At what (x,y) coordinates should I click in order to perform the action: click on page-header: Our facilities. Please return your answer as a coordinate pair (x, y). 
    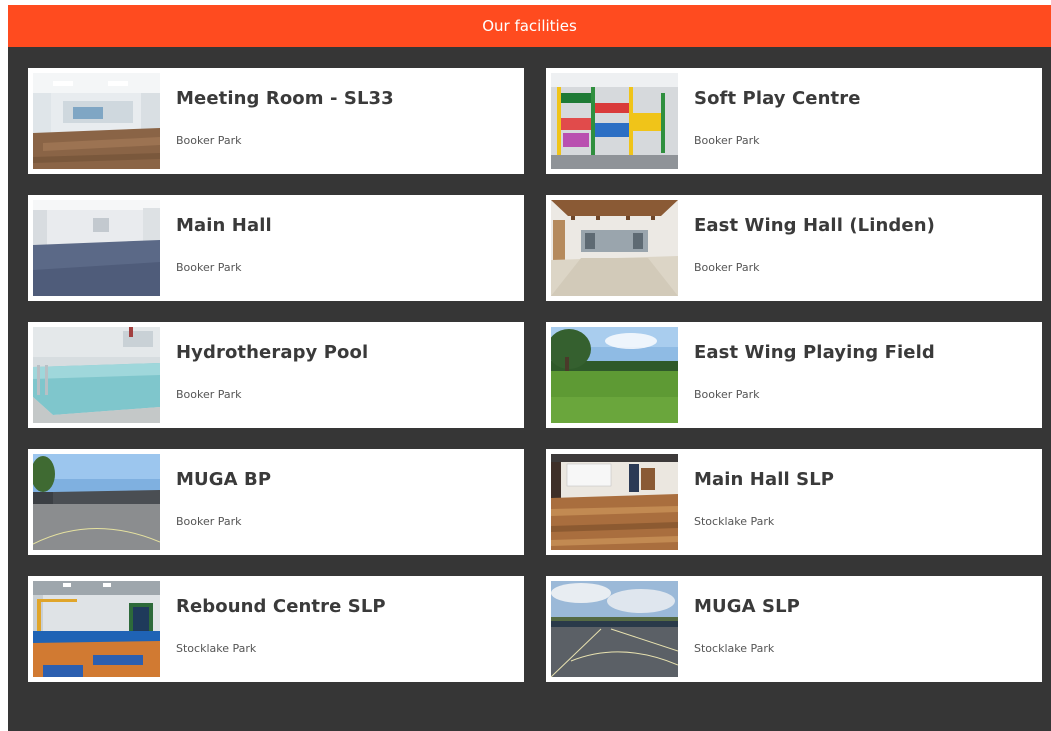
    Looking at the image, I should click on (529, 26).